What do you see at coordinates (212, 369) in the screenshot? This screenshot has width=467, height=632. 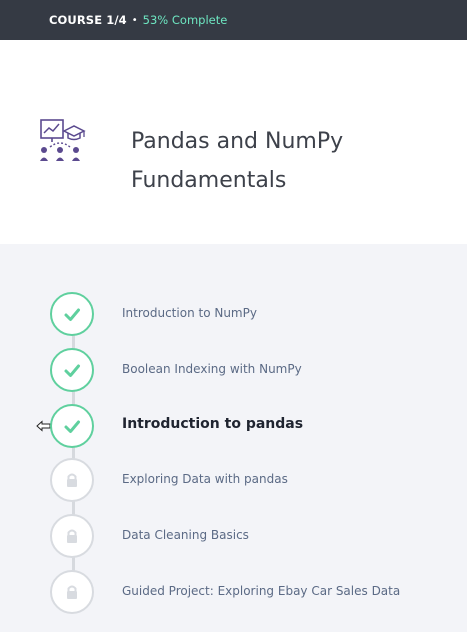 I see `lesson-title: Boolean Indexing with NumPy` at bounding box center [212, 369].